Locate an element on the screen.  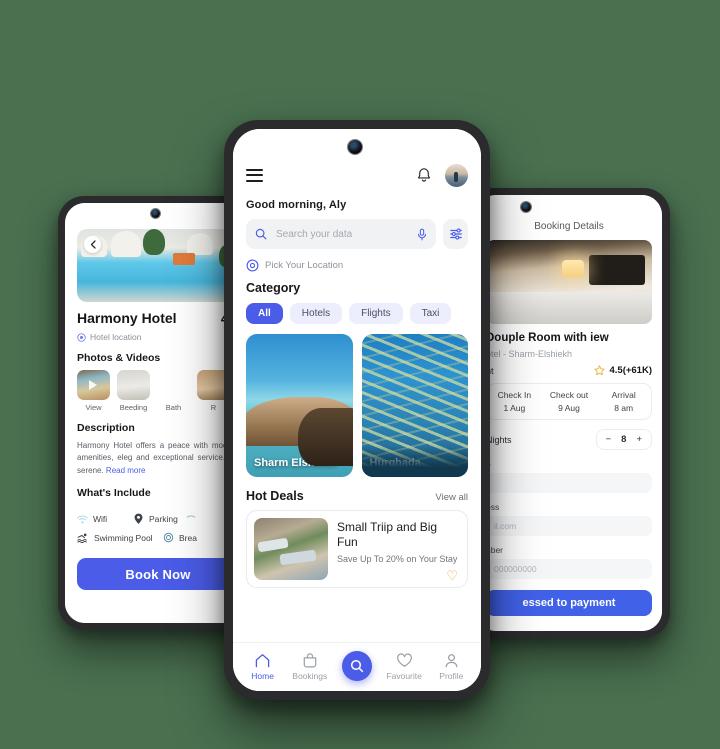
date-cell-checkout: Check out 9 Aug is located at coordinates (569, 401).